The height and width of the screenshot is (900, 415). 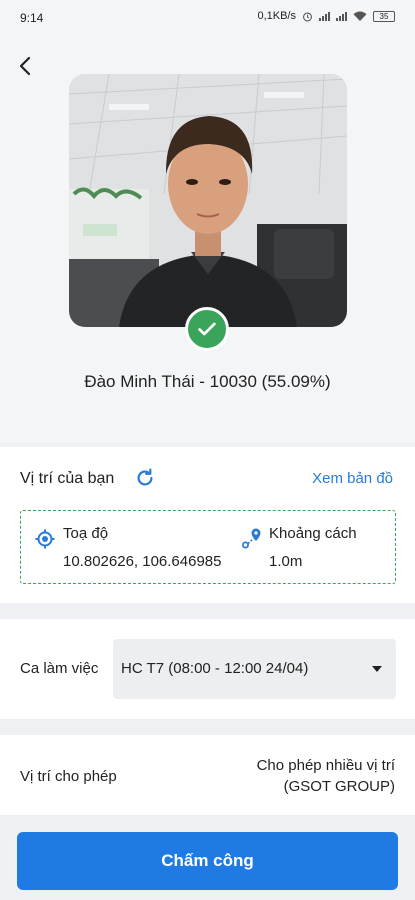 What do you see at coordinates (207, 381) in the screenshot?
I see `employee-name: Đào Minh Thái - 10030 (55.09%)` at bounding box center [207, 381].